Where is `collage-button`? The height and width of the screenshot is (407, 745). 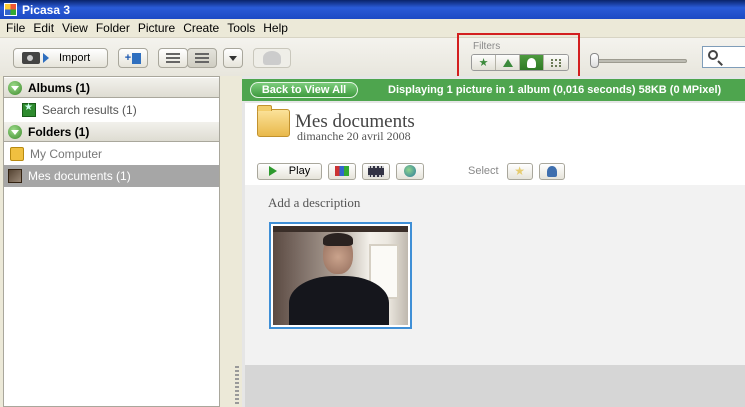
collage-button is located at coordinates (342, 171).